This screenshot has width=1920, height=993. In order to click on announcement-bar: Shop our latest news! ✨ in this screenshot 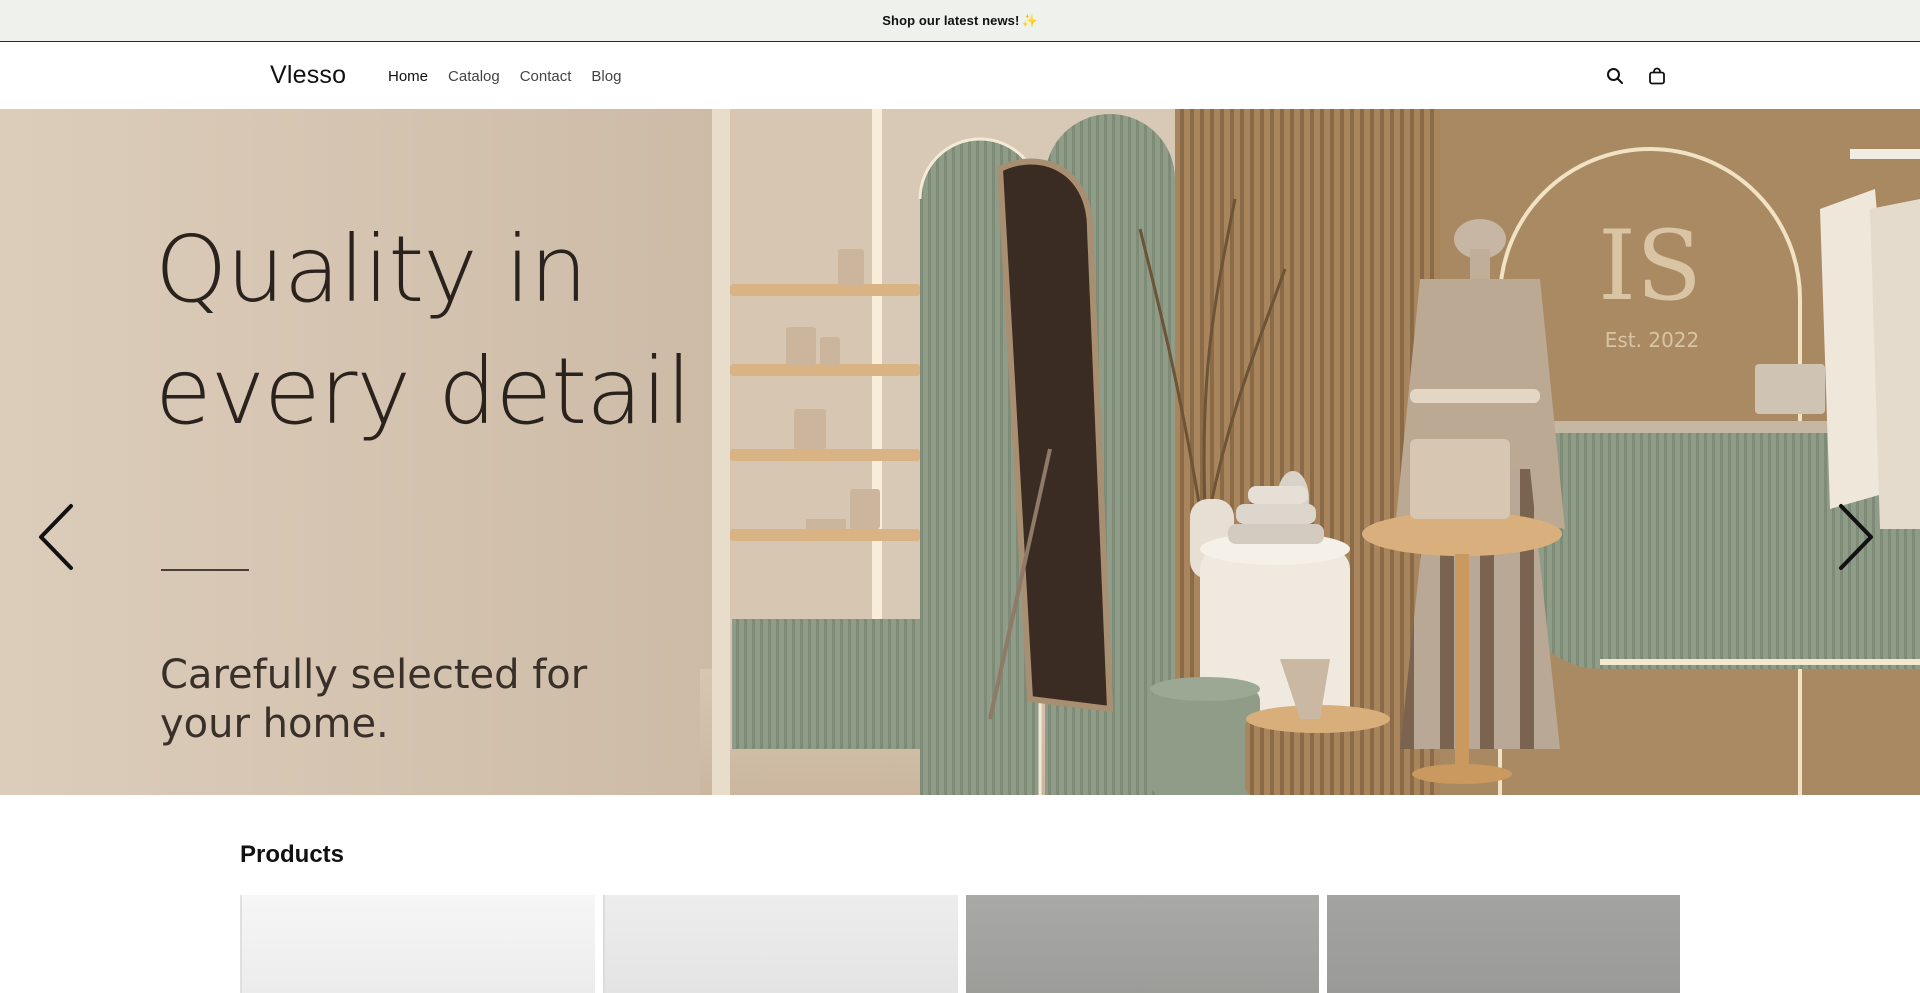, I will do `click(960, 21)`.